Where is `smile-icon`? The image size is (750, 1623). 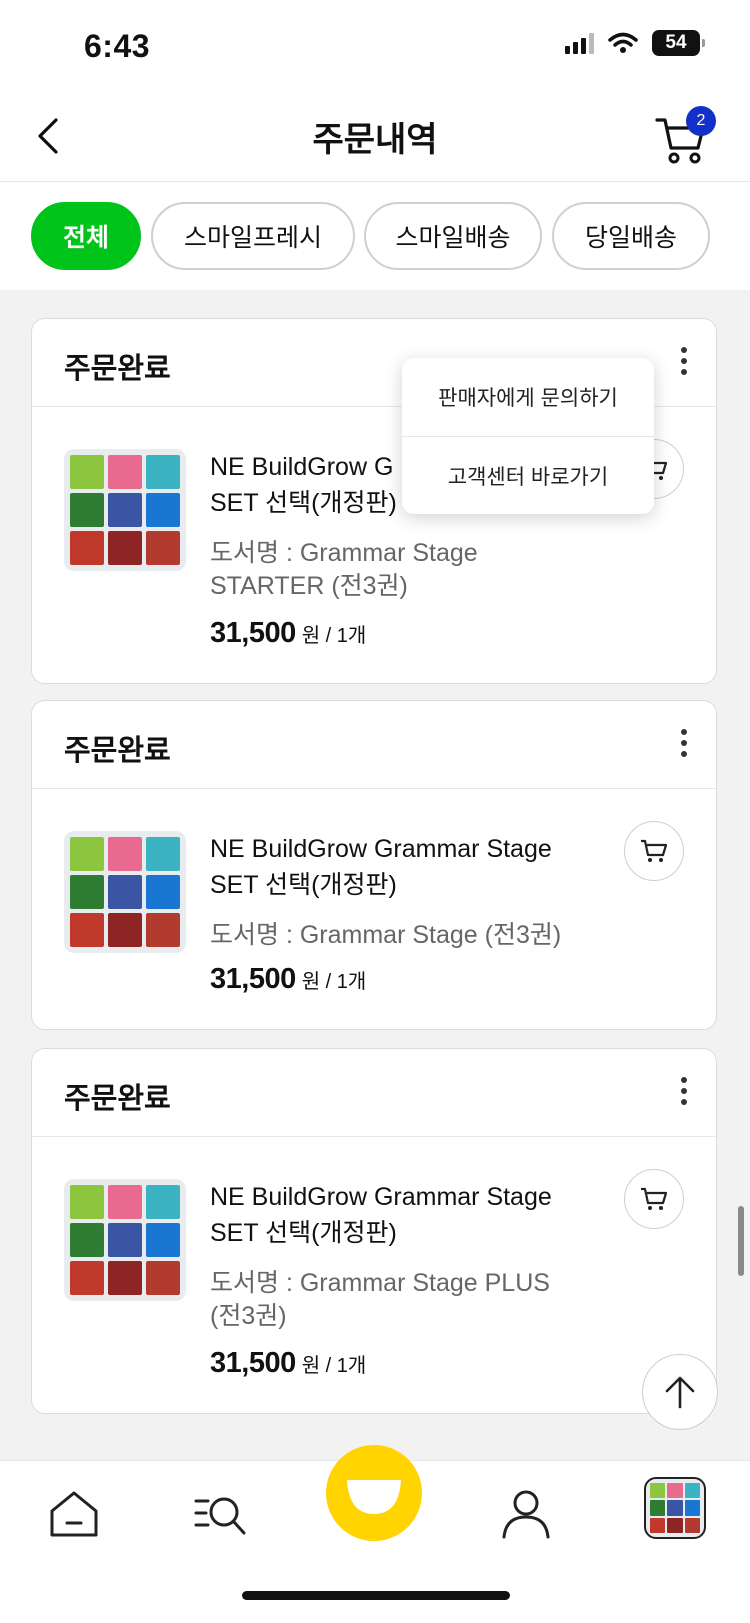
smile-icon is located at coordinates (374, 1497).